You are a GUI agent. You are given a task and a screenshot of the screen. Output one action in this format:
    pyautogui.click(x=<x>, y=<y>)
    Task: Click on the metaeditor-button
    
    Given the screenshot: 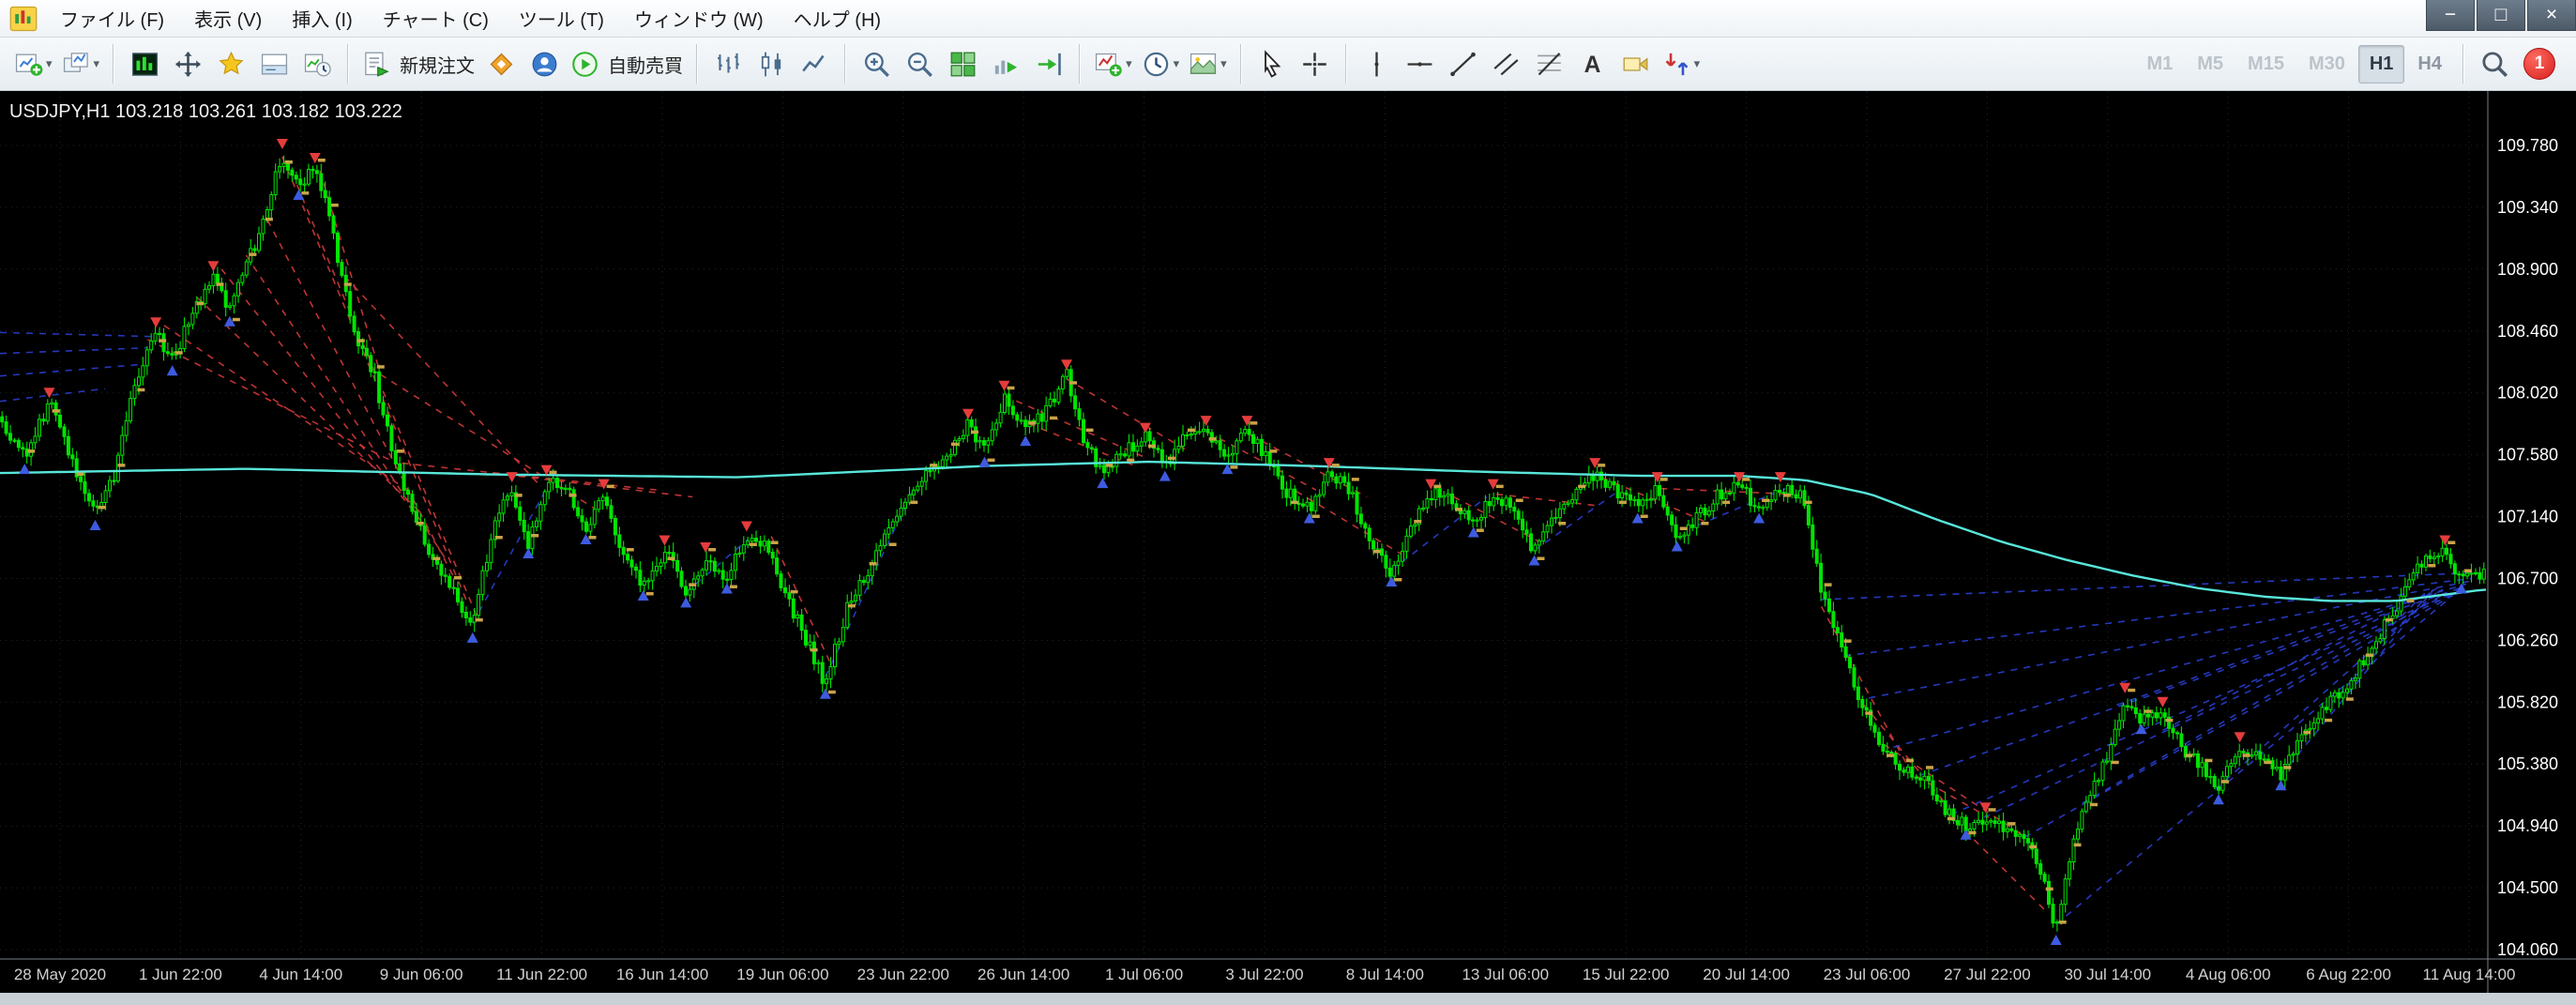 What is the action you would take?
    pyautogui.click(x=501, y=63)
    